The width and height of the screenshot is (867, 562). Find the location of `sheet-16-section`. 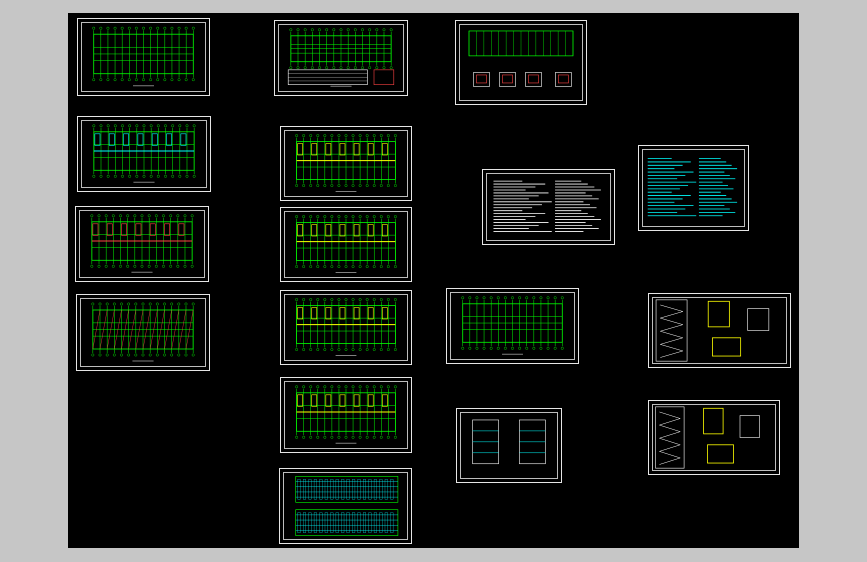

sheet-16-section is located at coordinates (509, 445).